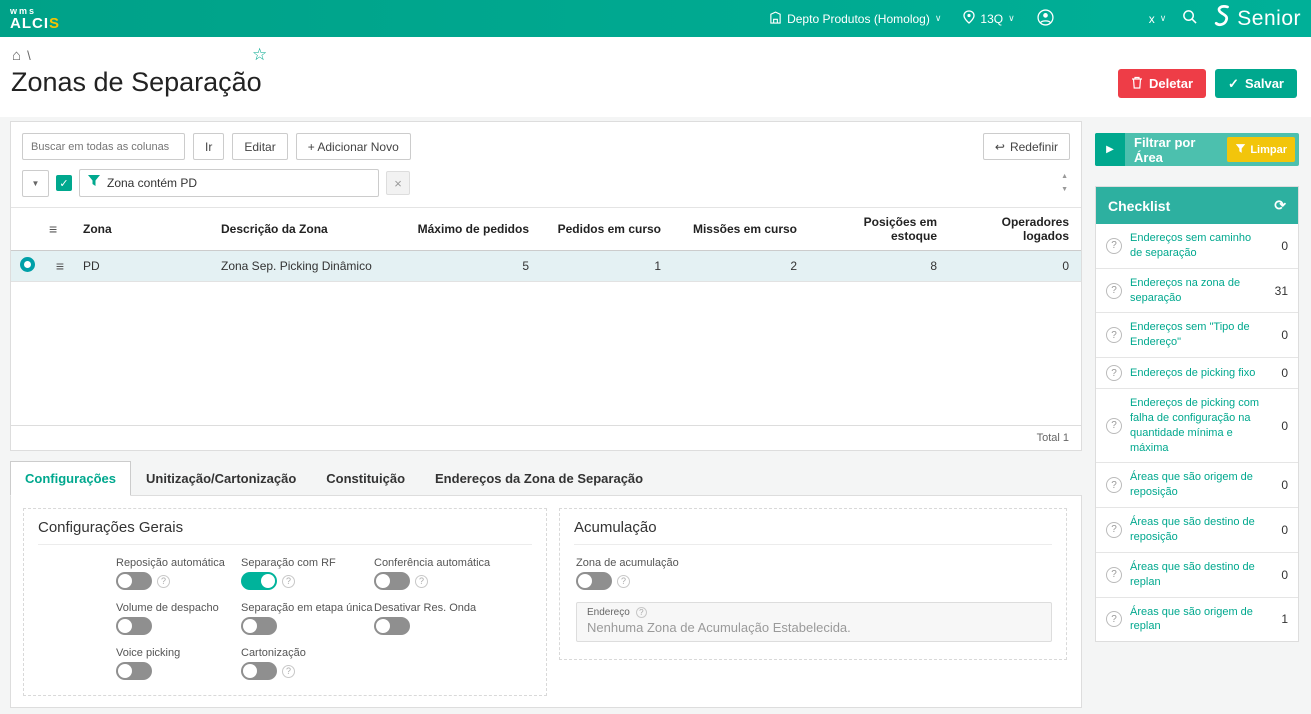  What do you see at coordinates (1065, 183) in the screenshot?
I see `filter-scrollbar: ▲ ▼` at bounding box center [1065, 183].